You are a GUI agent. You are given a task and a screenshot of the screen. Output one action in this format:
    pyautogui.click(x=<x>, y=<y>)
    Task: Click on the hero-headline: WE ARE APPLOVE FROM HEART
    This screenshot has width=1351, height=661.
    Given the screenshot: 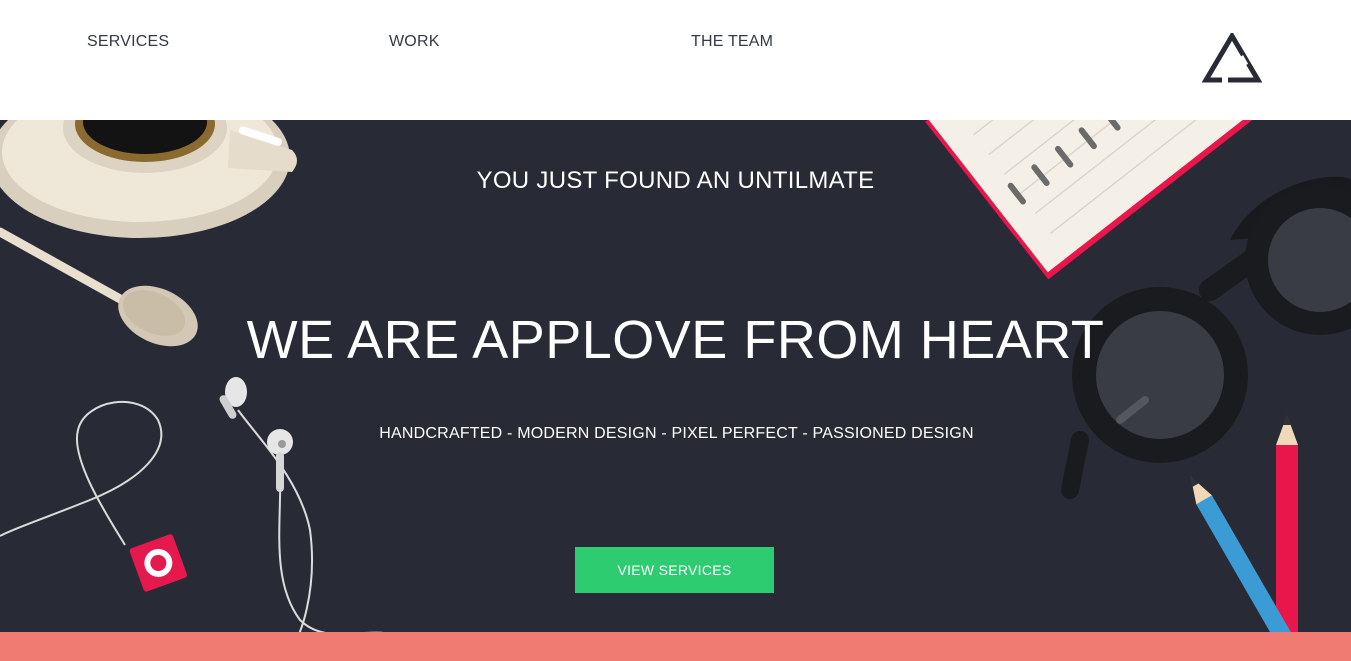 What is the action you would take?
    pyautogui.click(x=675, y=340)
    